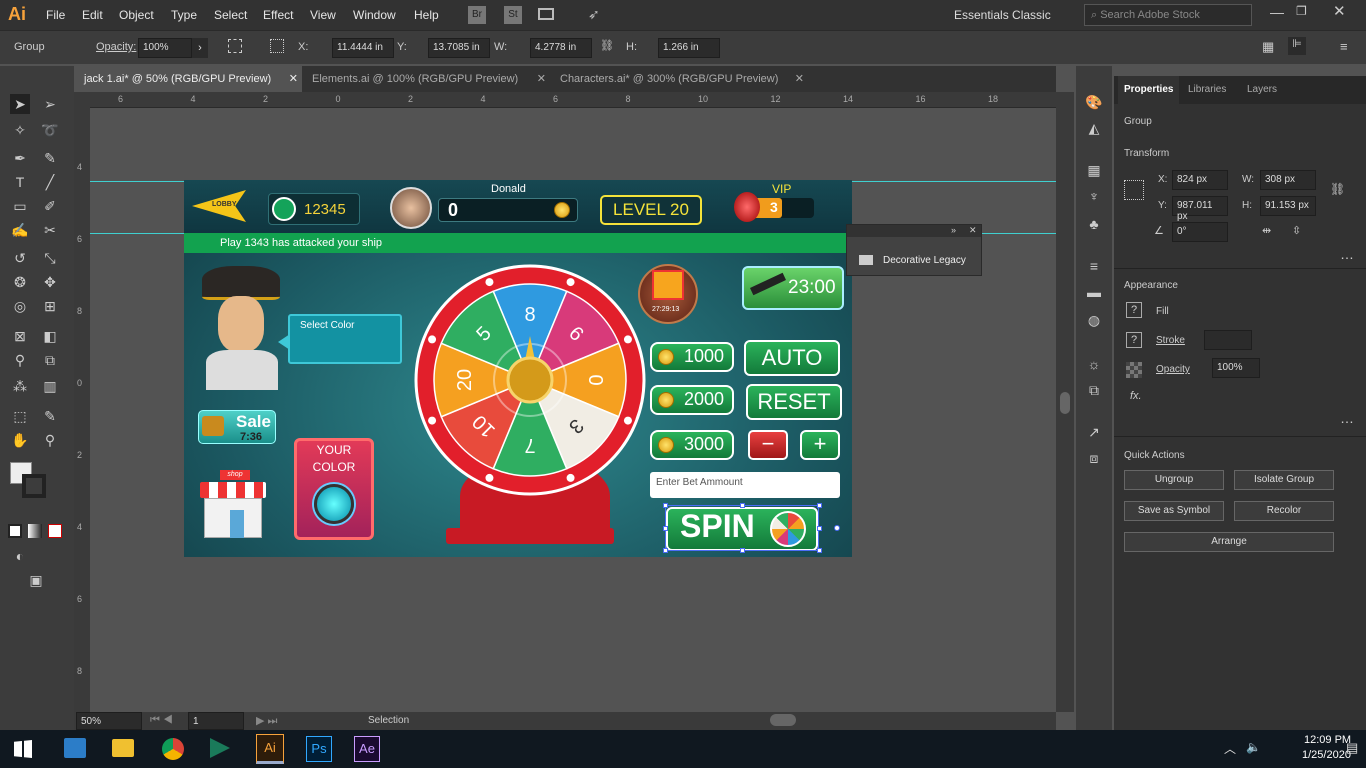 Image resolution: width=1366 pixels, height=768 pixels. Describe the element at coordinates (1262, 89) in the screenshot. I see `tab-layers: Layers` at that location.